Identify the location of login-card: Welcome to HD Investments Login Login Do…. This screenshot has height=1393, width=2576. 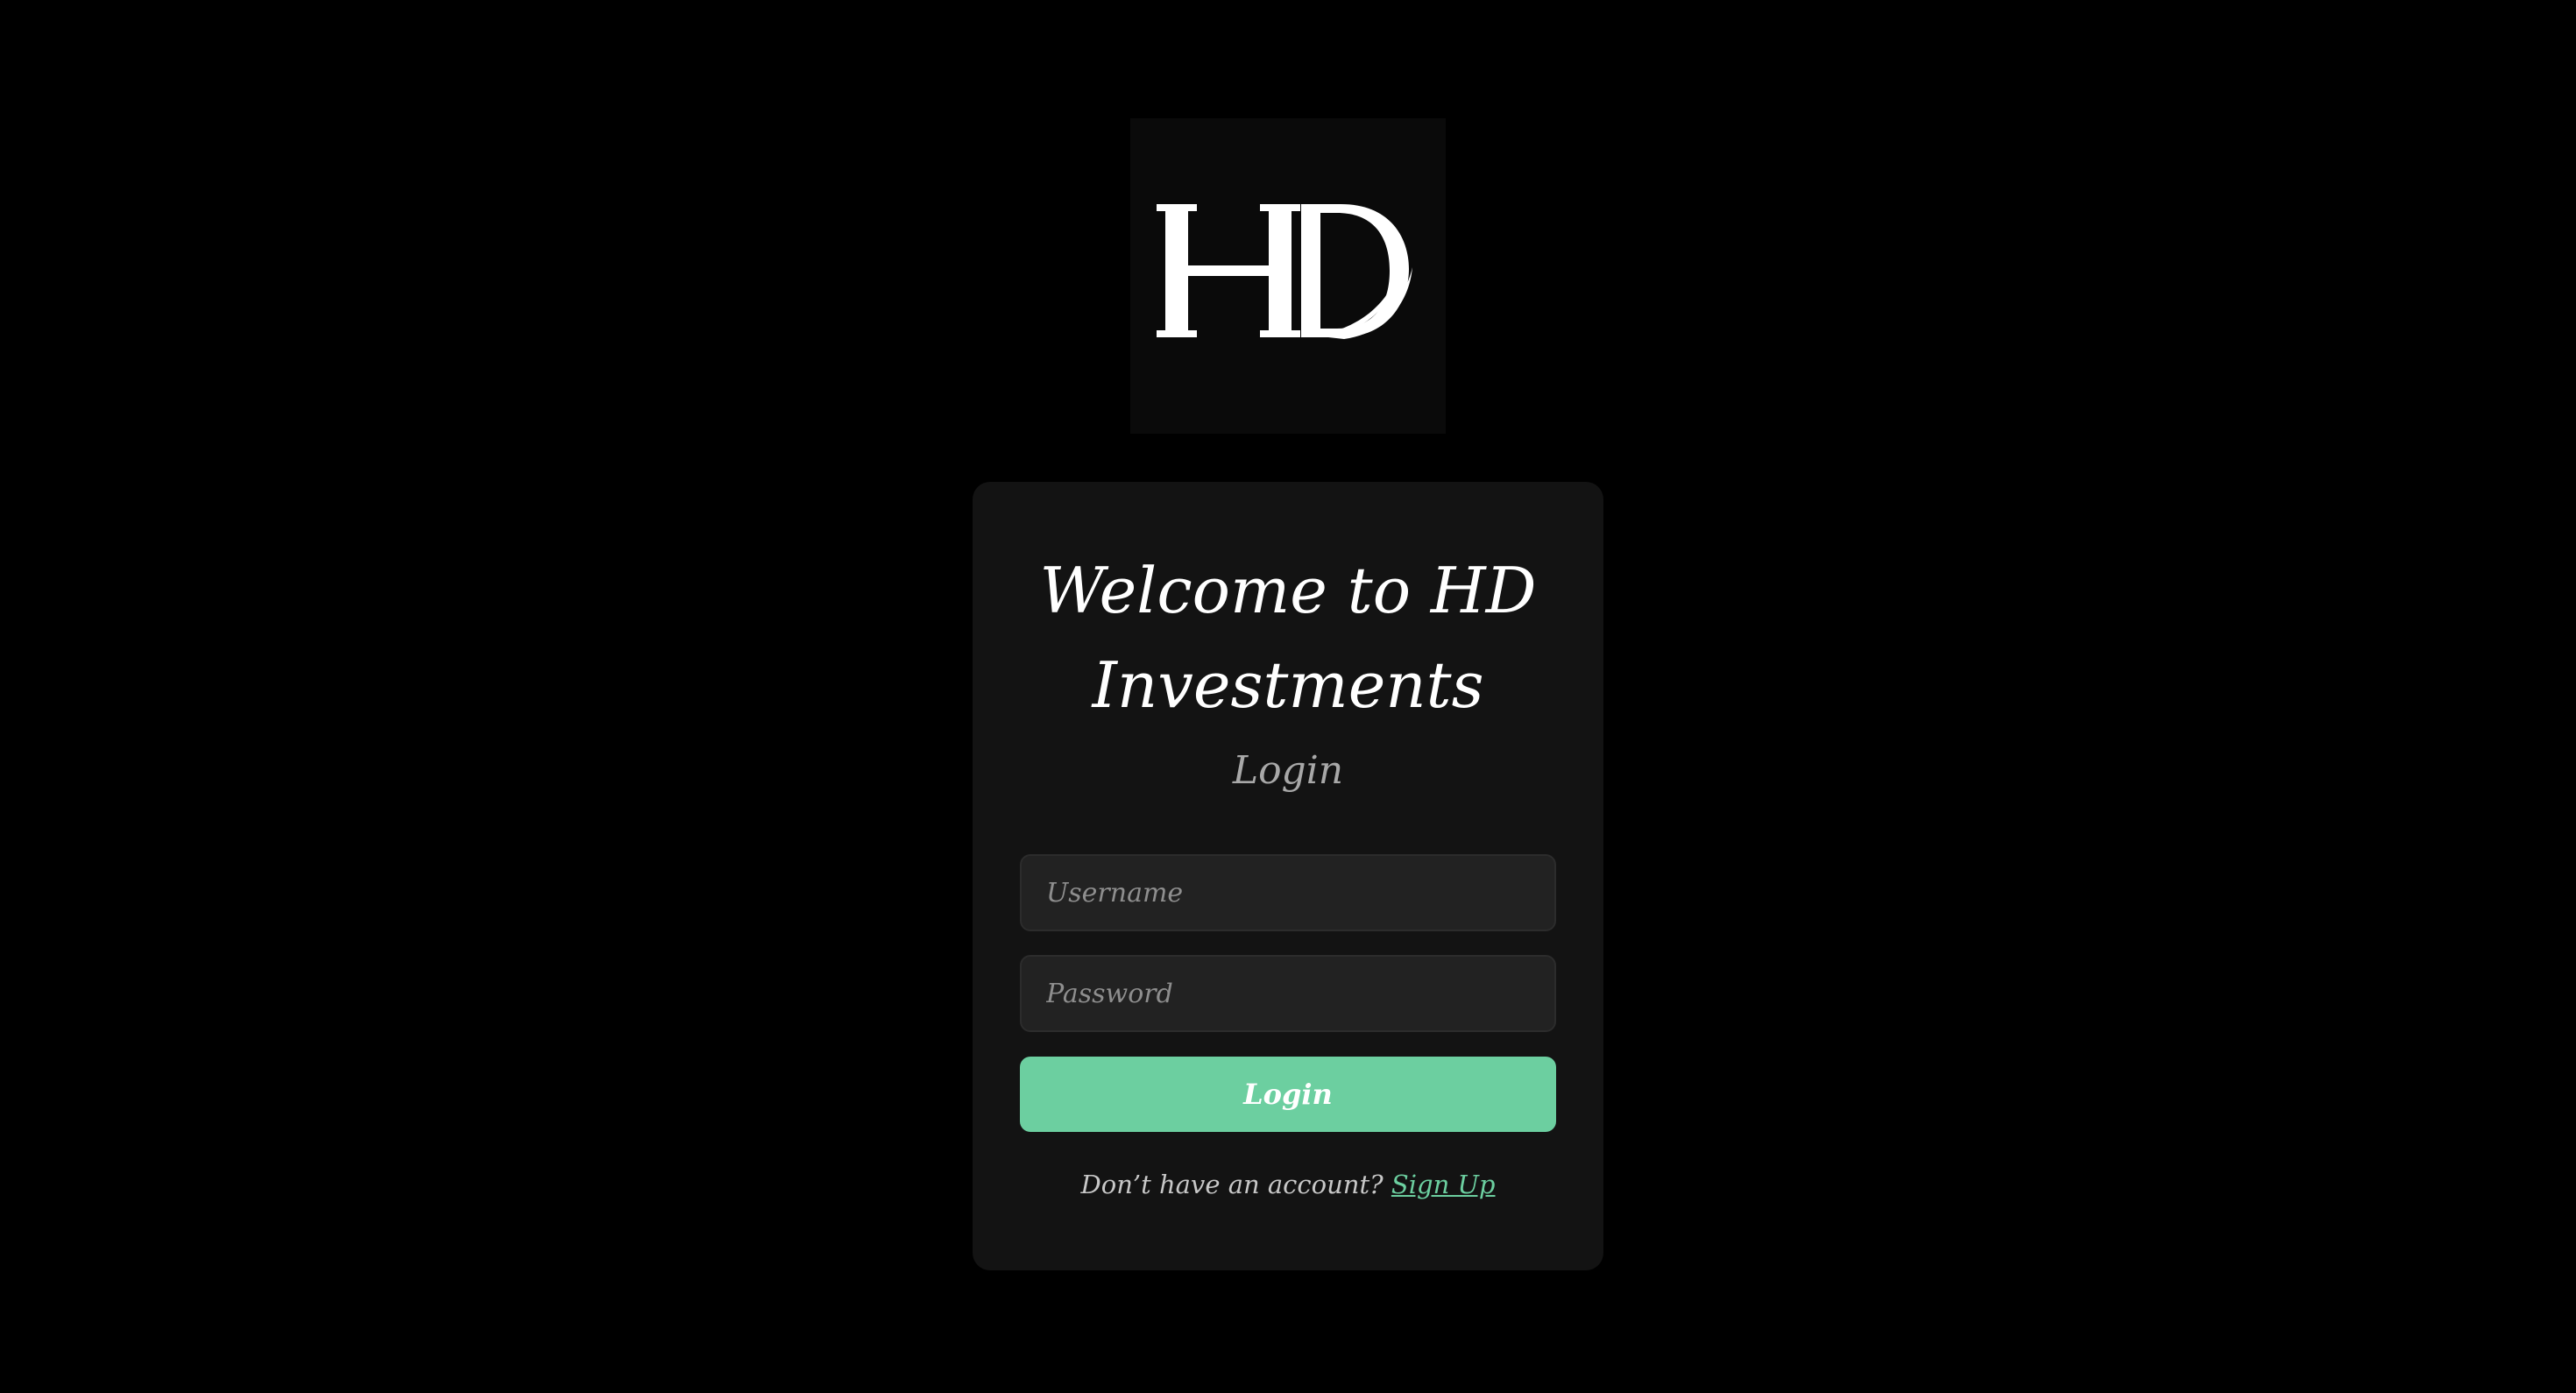
(1288, 876).